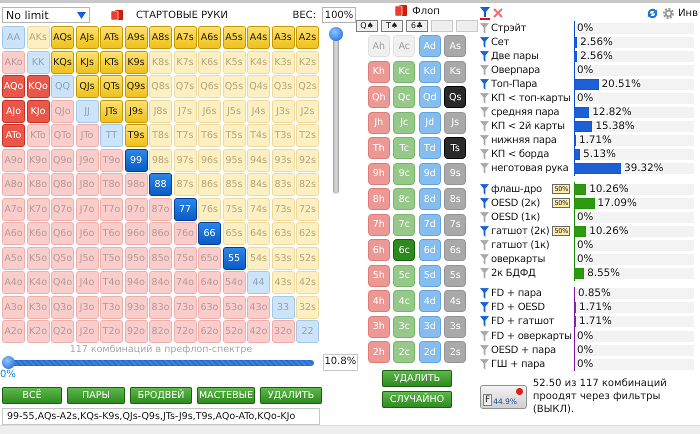 This screenshot has width=700, height=434. What do you see at coordinates (234, 282) in the screenshot?
I see `hand-cell: 54o` at bounding box center [234, 282].